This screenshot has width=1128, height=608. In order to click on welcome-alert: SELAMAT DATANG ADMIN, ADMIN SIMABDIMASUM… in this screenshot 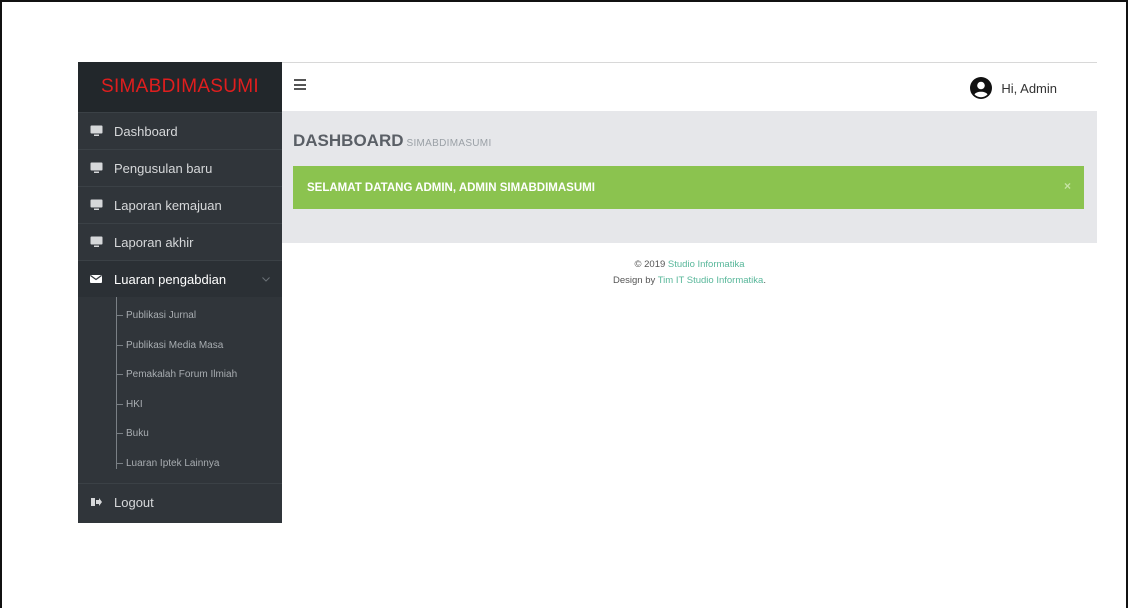, I will do `click(688, 187)`.